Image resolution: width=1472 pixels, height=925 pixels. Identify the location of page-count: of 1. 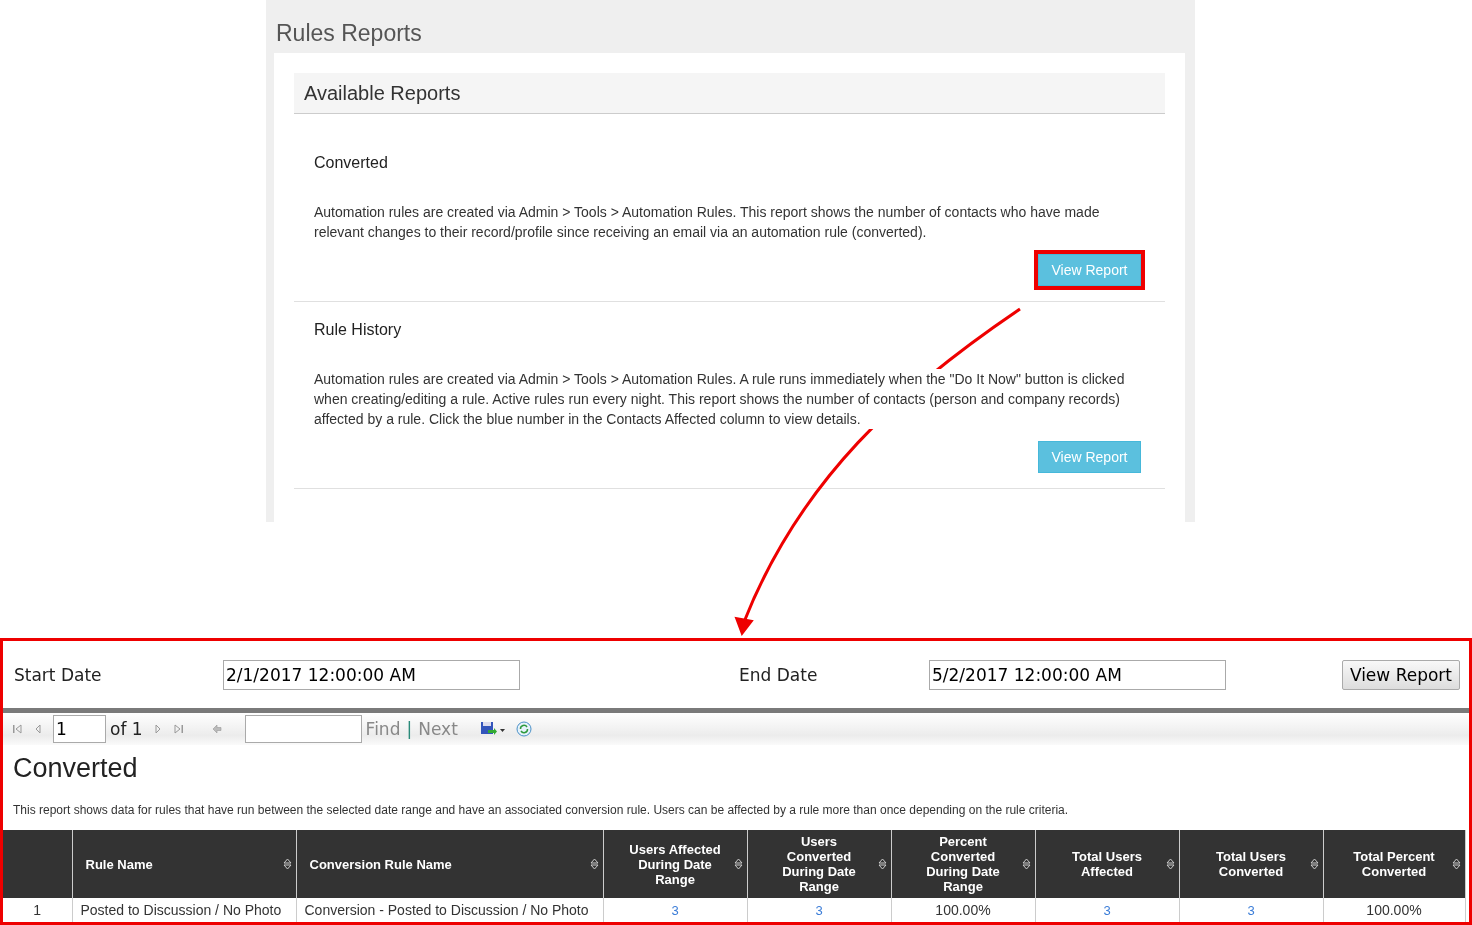
(126, 729).